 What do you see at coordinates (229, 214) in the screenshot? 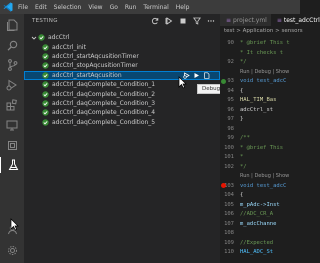
I see `line-number: 106` at bounding box center [229, 214].